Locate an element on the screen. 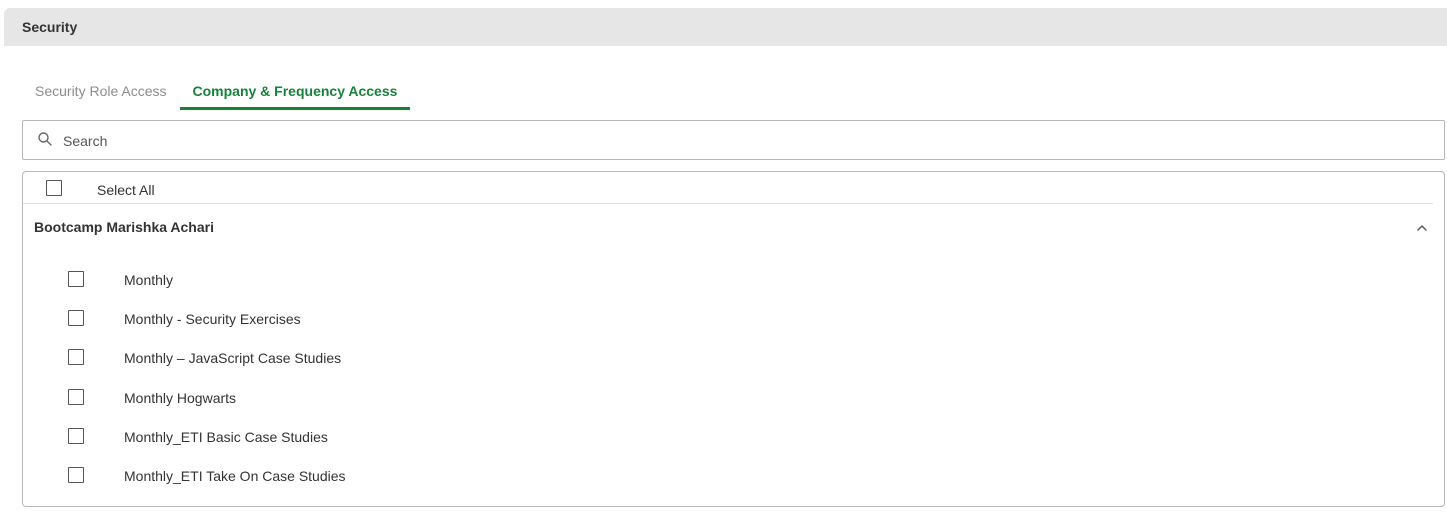  group-title: Bootcamp Marishka Achari is located at coordinates (124, 227).